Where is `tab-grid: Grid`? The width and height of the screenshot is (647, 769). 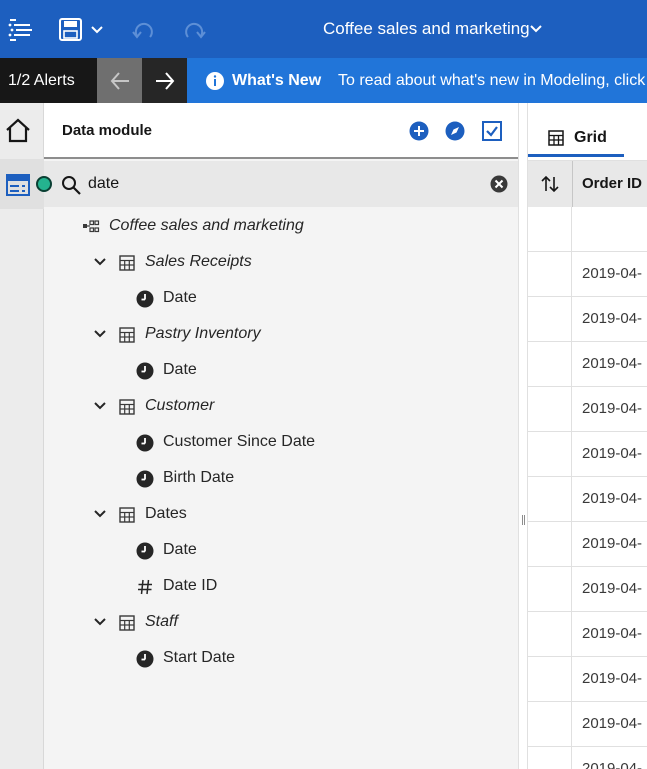
tab-grid: Grid is located at coordinates (576, 130).